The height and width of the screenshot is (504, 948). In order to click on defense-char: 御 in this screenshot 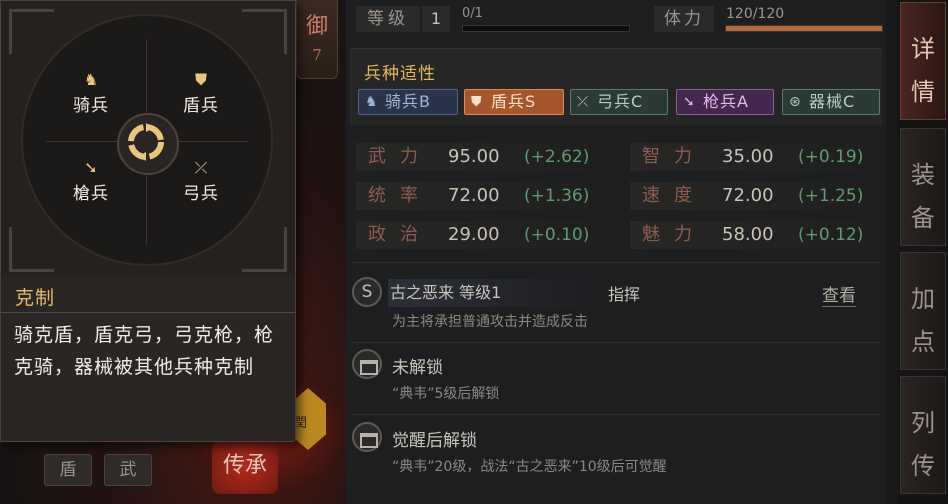, I will do `click(316, 26)`.